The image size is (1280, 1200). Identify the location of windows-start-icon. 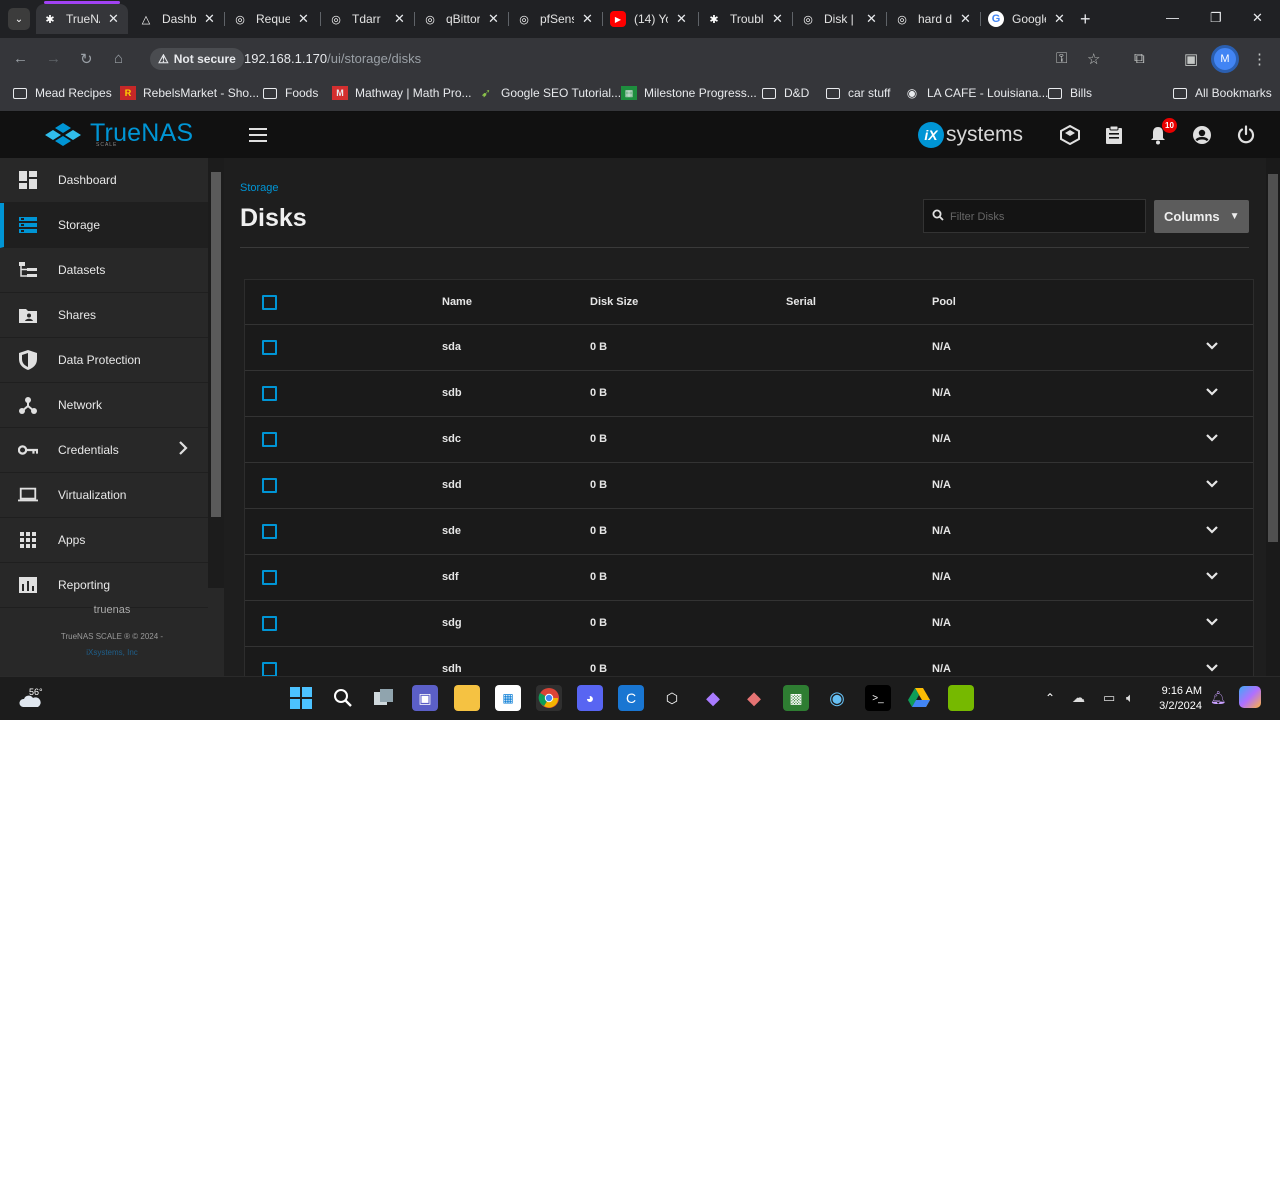
(301, 698).